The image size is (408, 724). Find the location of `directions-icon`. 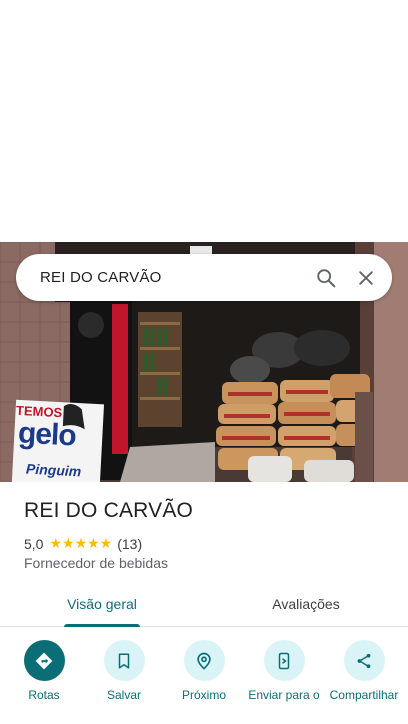

directions-icon is located at coordinates (44, 660).